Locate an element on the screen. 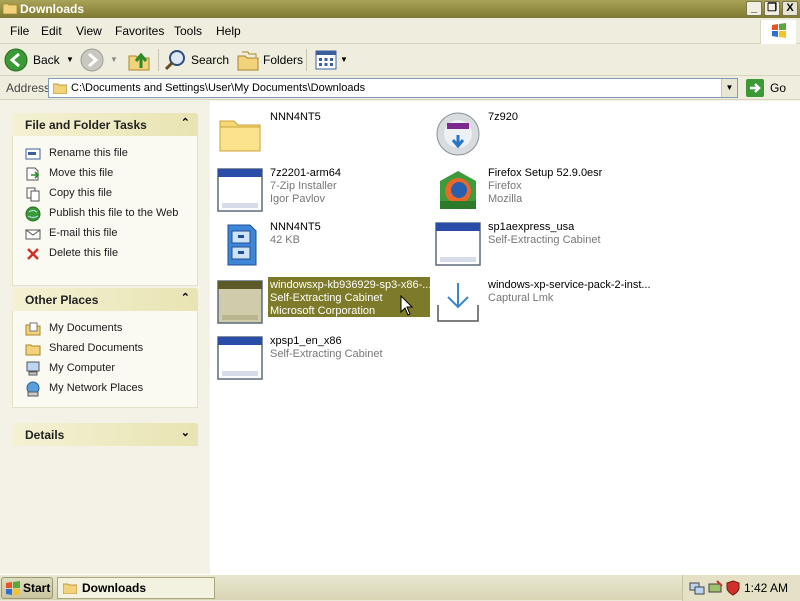 The image size is (800, 601). menu-help: Help is located at coordinates (228, 31).